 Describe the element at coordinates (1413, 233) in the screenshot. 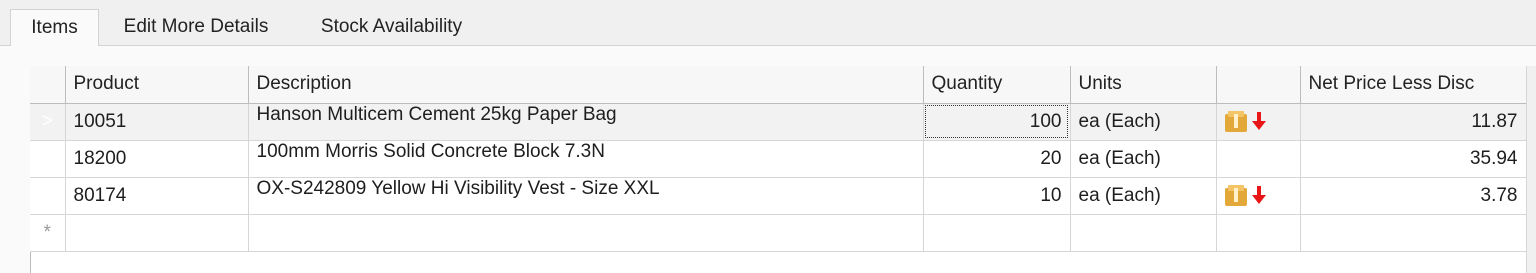

I see `new-net-price-cell` at that location.